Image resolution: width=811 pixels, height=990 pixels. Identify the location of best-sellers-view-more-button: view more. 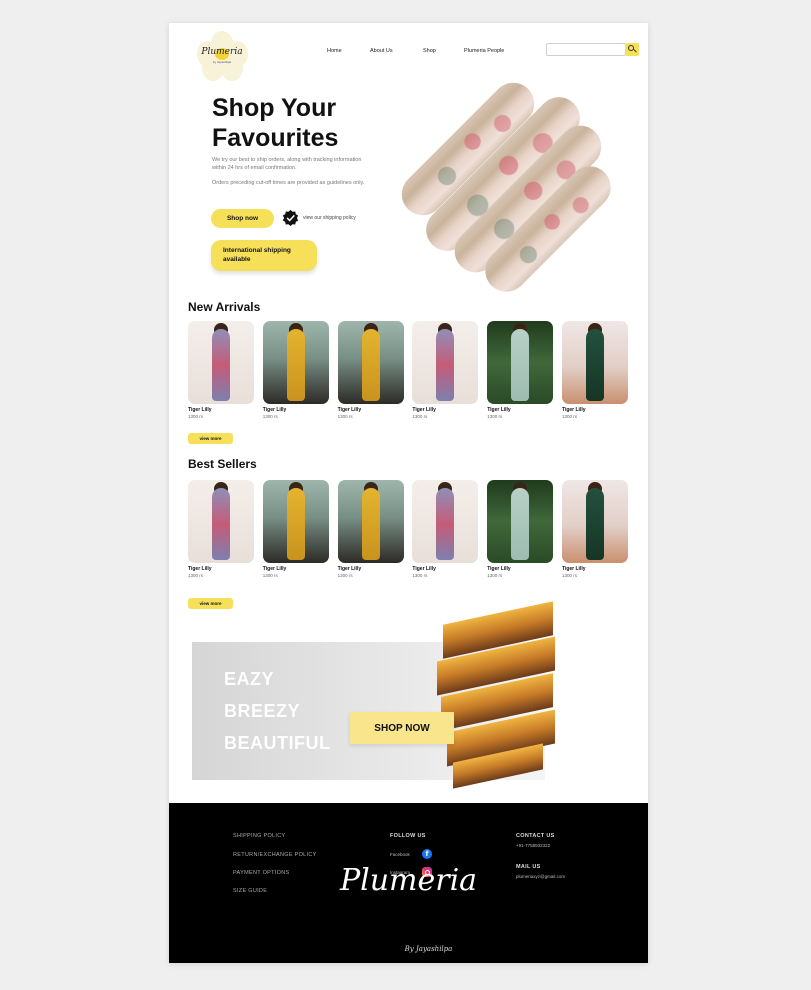
(210, 603).